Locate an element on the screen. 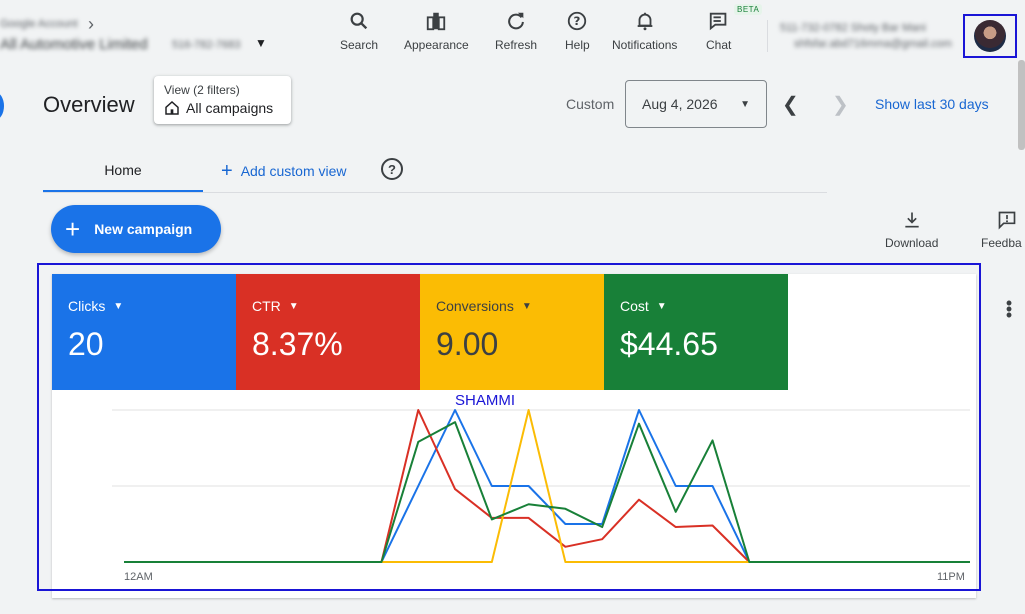 Image resolution: width=1025 pixels, height=614 pixels. date-mode-label: Custom is located at coordinates (590, 104).